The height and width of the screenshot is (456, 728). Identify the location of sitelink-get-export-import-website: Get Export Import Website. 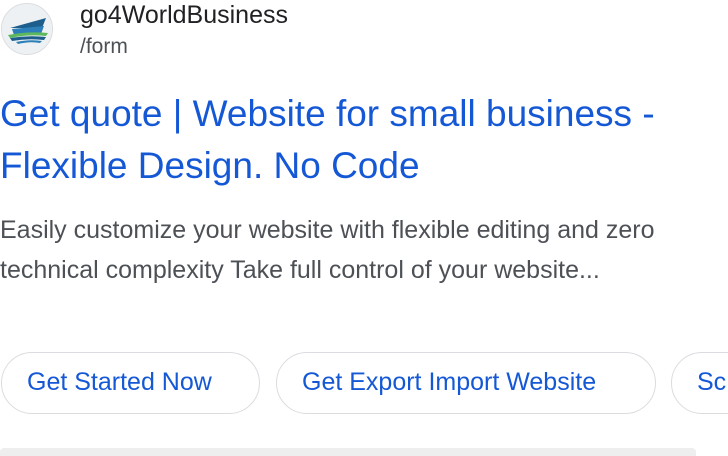
(466, 383).